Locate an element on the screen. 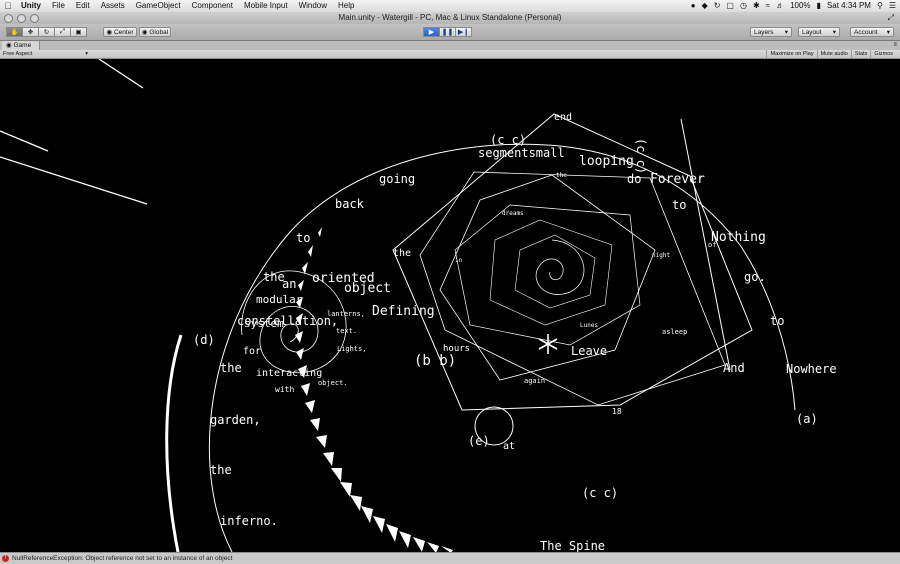 Image resolution: width=900 pixels, height=564 pixels. battery-icon: ▮ is located at coordinates (819, 6).